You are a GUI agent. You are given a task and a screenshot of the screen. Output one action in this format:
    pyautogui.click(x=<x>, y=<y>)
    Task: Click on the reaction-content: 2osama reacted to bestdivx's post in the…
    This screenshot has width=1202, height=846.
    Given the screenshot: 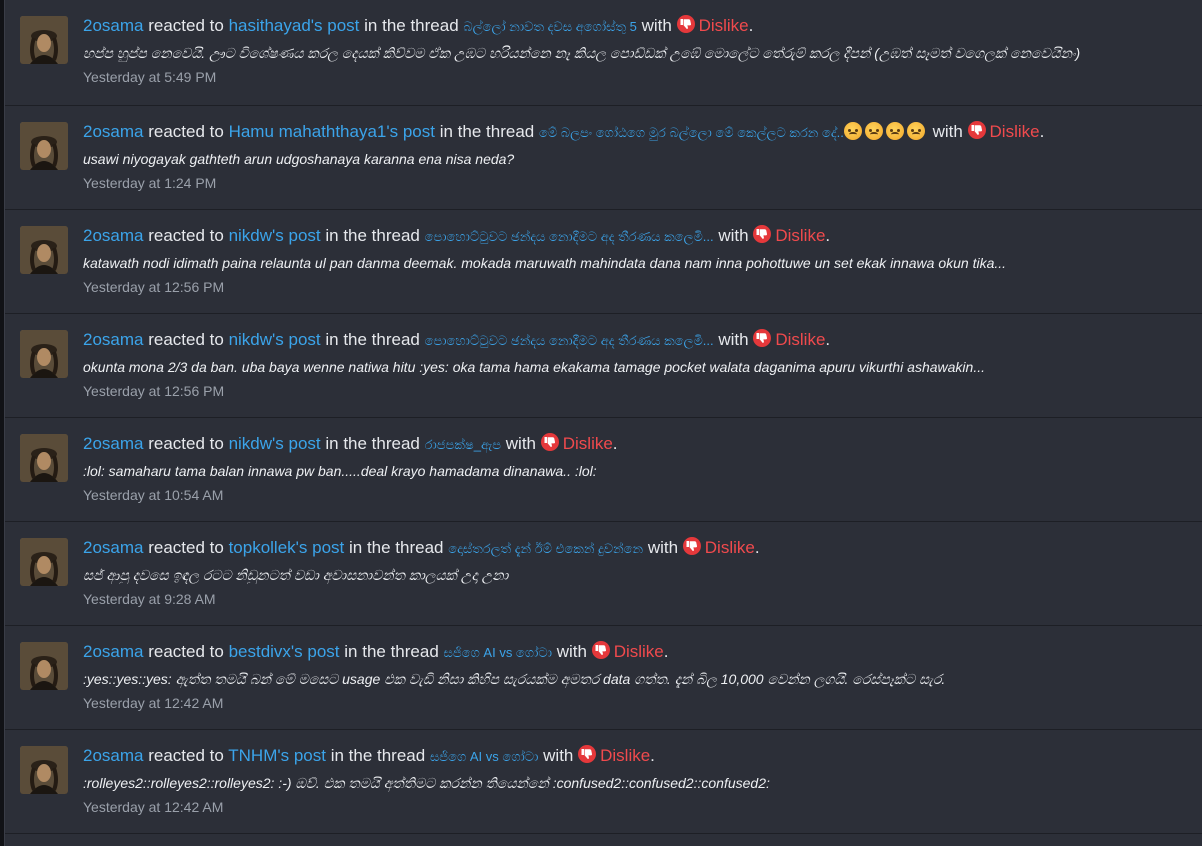 What is the action you would take?
    pyautogui.click(x=633, y=676)
    